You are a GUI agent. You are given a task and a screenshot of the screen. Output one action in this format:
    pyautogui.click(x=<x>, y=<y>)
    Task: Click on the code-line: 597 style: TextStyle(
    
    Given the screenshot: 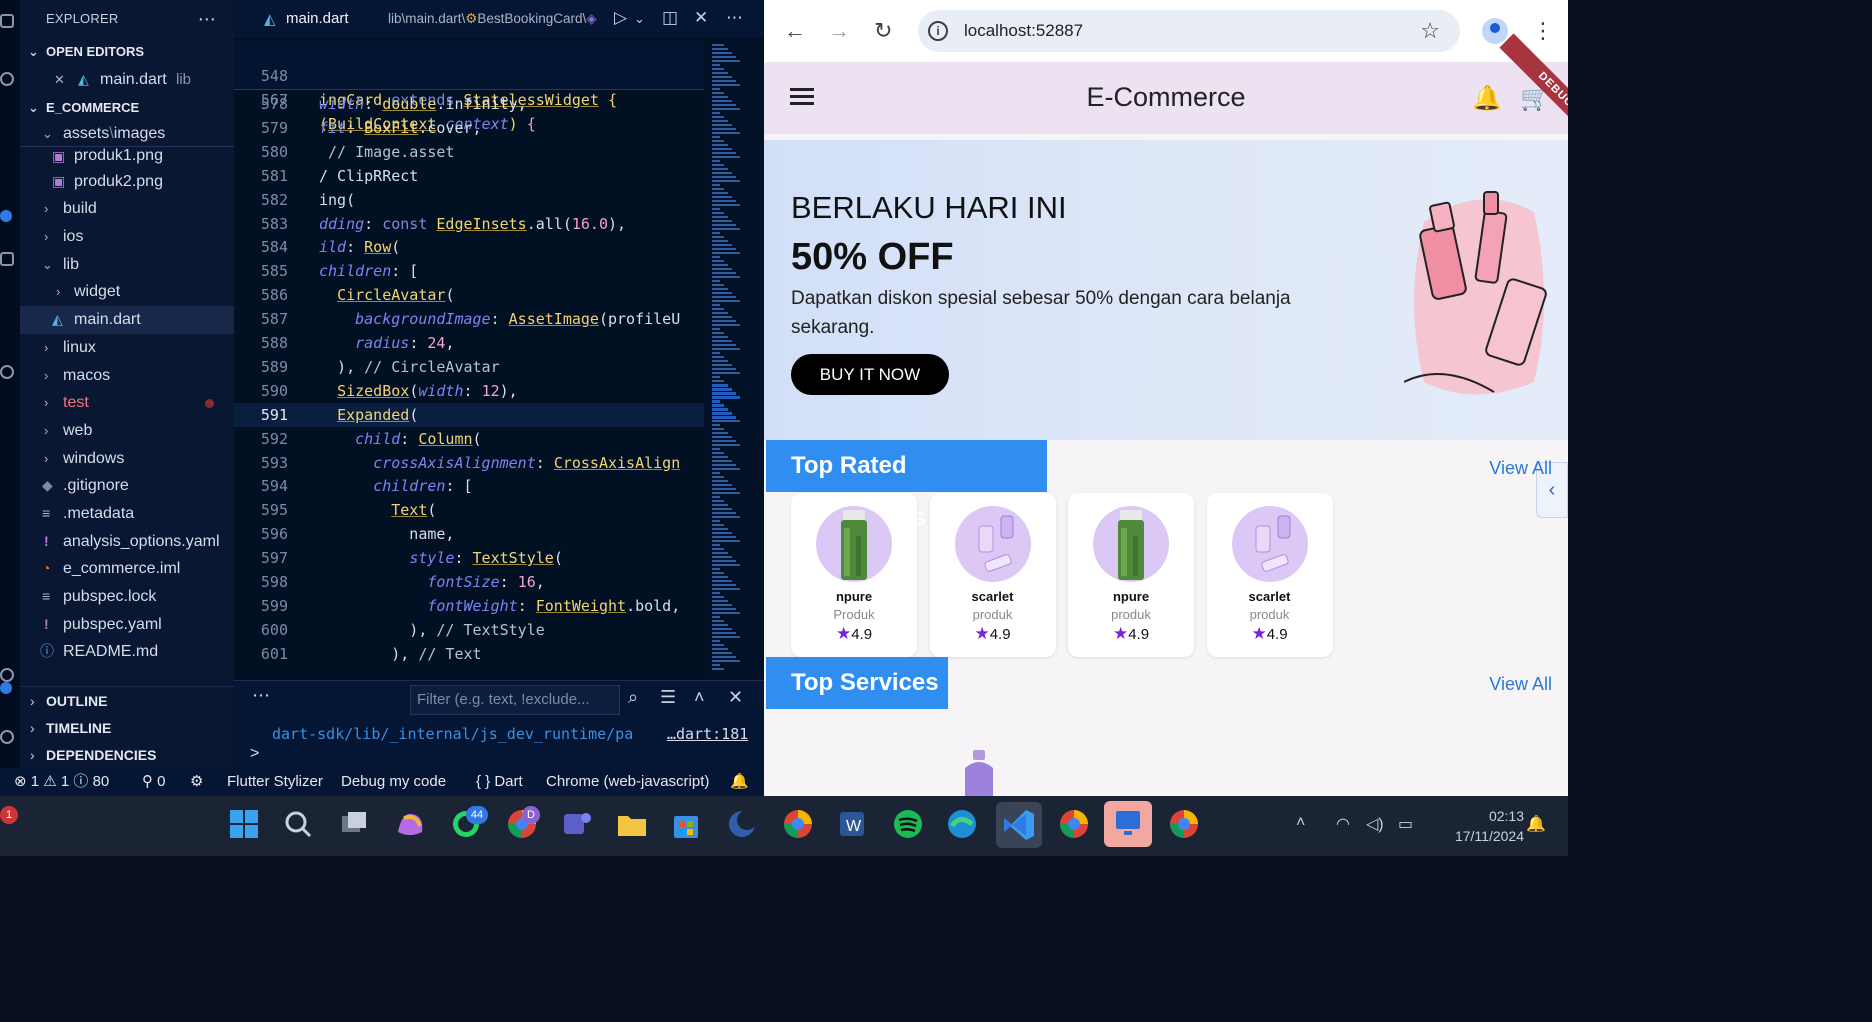 What is the action you would take?
    pyautogui.click(x=472, y=558)
    